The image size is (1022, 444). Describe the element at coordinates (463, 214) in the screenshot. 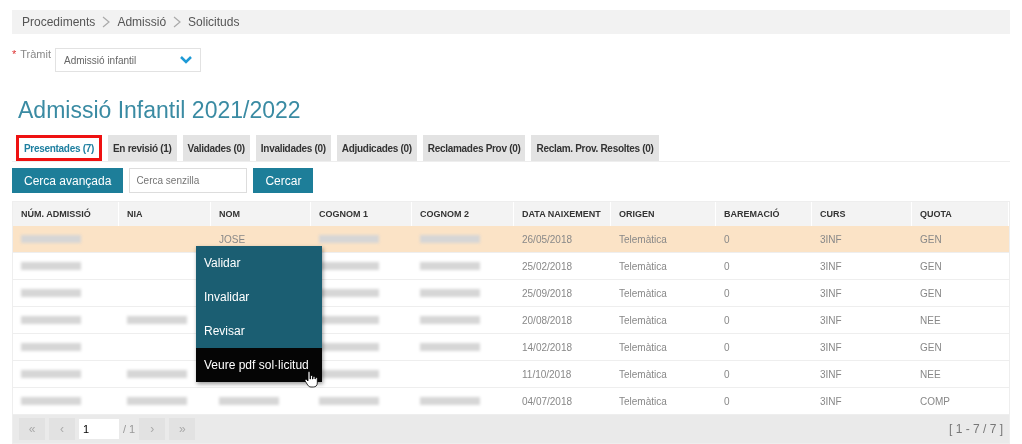

I see `column-header: COGNOM 2` at that location.